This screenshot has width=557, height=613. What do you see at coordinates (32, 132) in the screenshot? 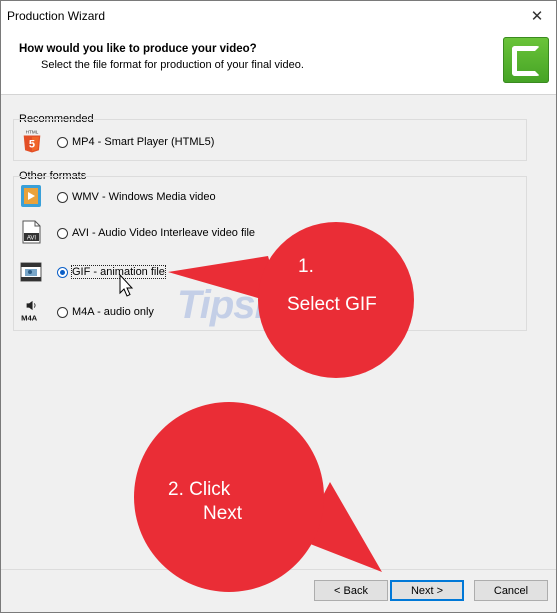
I see `html5-icon-text: HTML` at bounding box center [32, 132].